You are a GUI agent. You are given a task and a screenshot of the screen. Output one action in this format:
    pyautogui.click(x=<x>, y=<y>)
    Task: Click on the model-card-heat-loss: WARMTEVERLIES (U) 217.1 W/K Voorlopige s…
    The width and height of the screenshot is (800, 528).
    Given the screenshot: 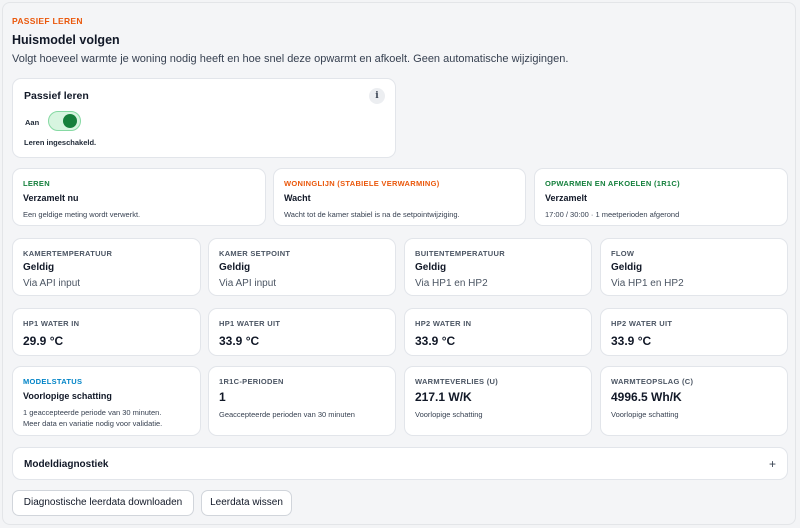 What is the action you would take?
    pyautogui.click(x=498, y=401)
    